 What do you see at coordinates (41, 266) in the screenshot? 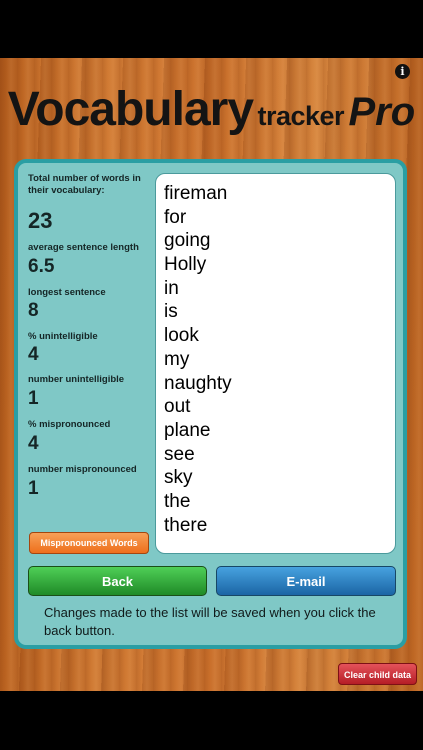
I see `avg-sentence-length-value: 6.5` at bounding box center [41, 266].